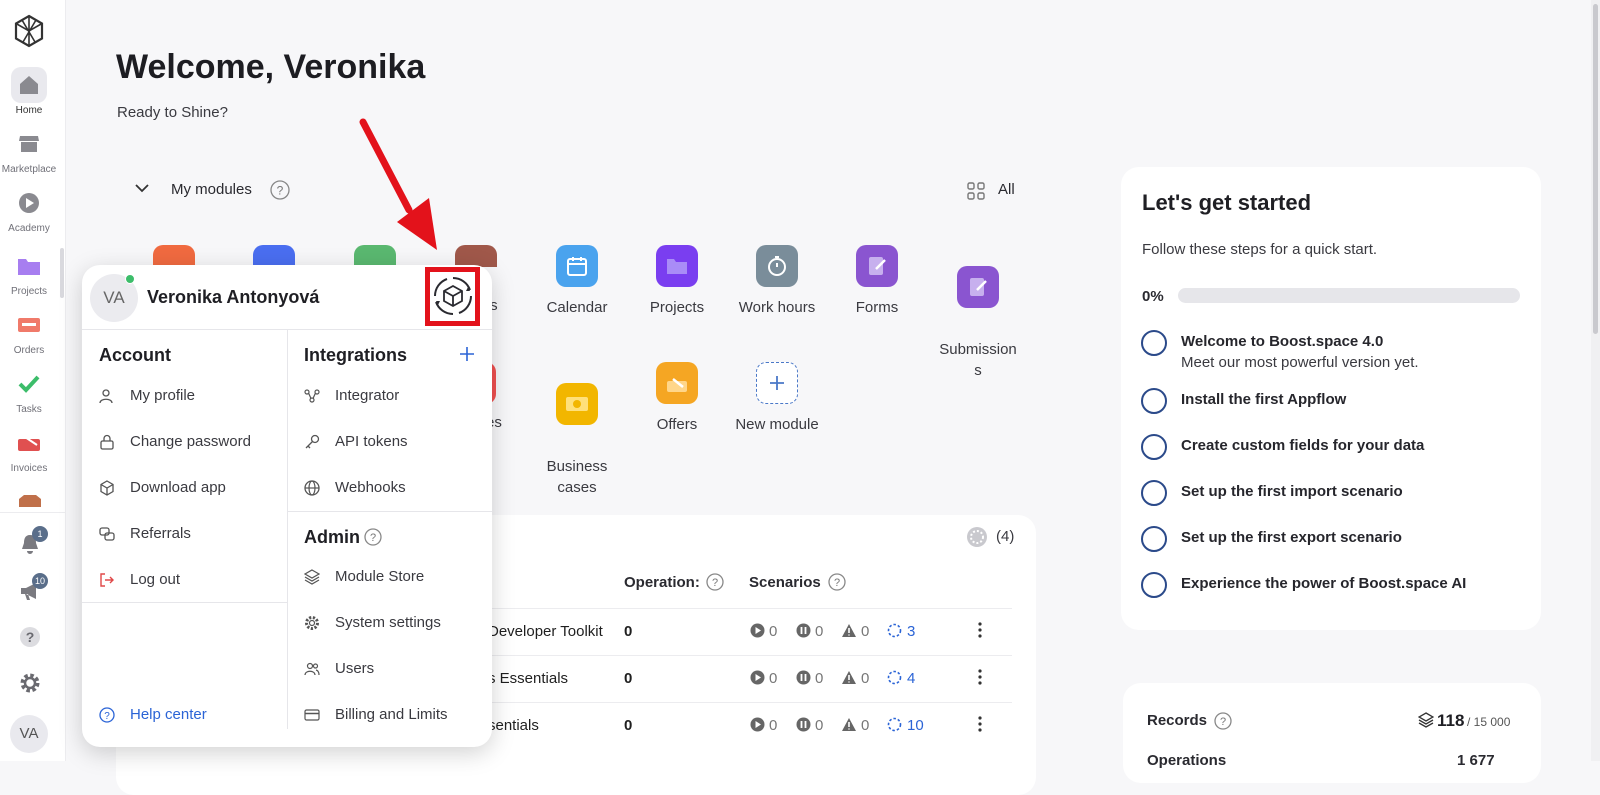  I want to click on sidebar-item-label: Invoices, so click(29, 468).